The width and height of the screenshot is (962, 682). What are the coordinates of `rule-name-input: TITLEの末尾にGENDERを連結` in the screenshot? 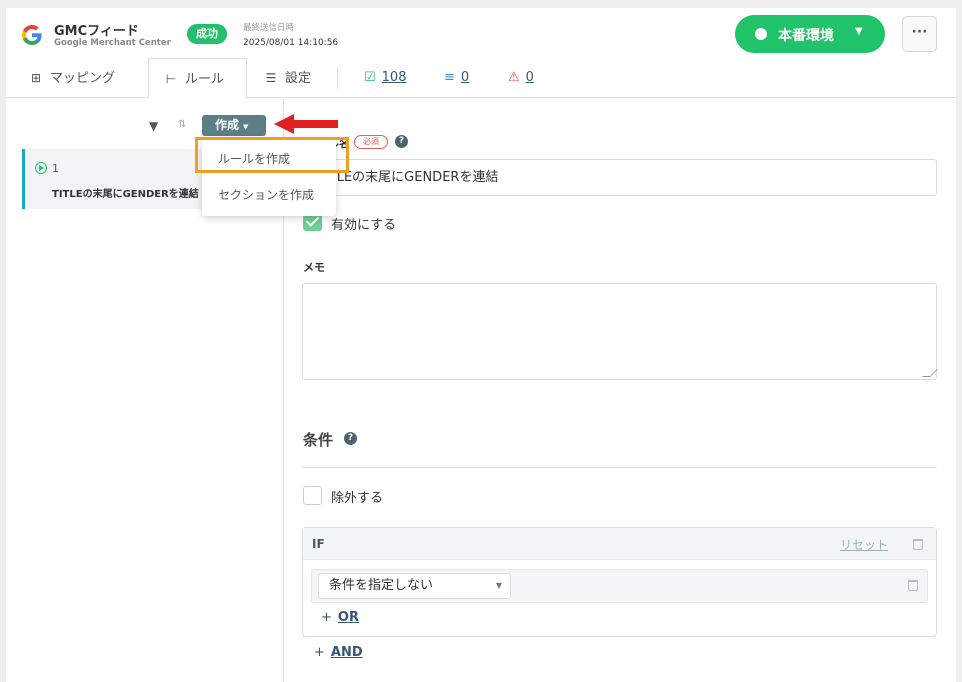 It's located at (619, 177).